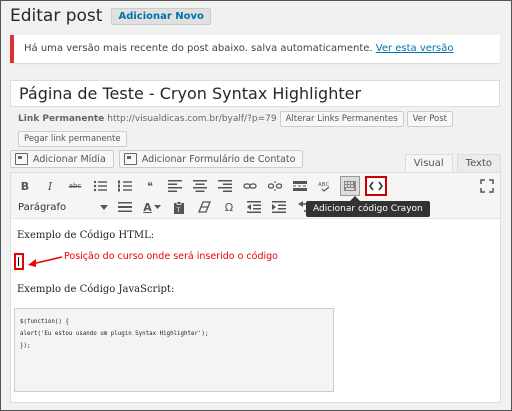  Describe the element at coordinates (130, 159) in the screenshot. I see `form-icon` at that location.